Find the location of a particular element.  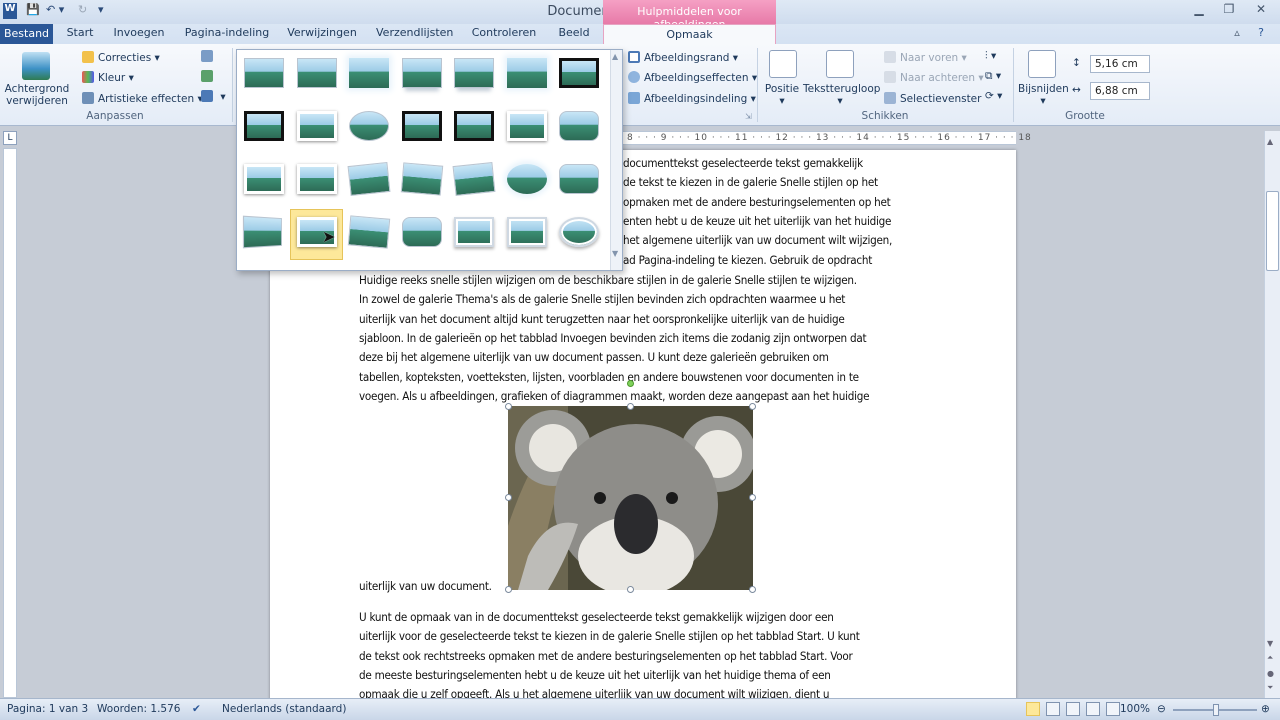

change-picture-icon is located at coordinates (209, 76).